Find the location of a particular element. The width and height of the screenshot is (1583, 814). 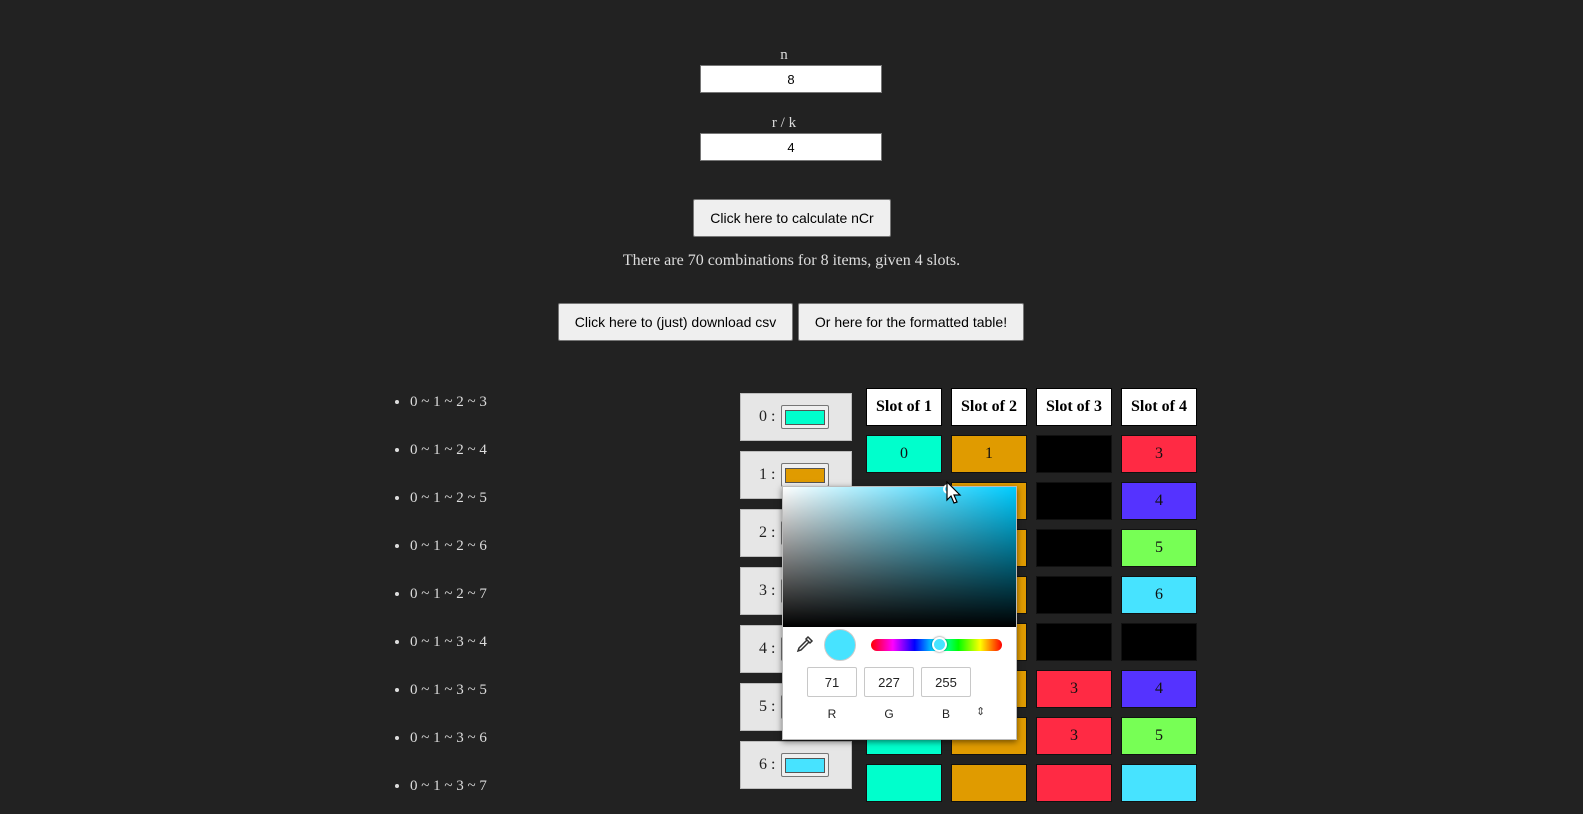

color-row-label: 6 : is located at coordinates (767, 764).